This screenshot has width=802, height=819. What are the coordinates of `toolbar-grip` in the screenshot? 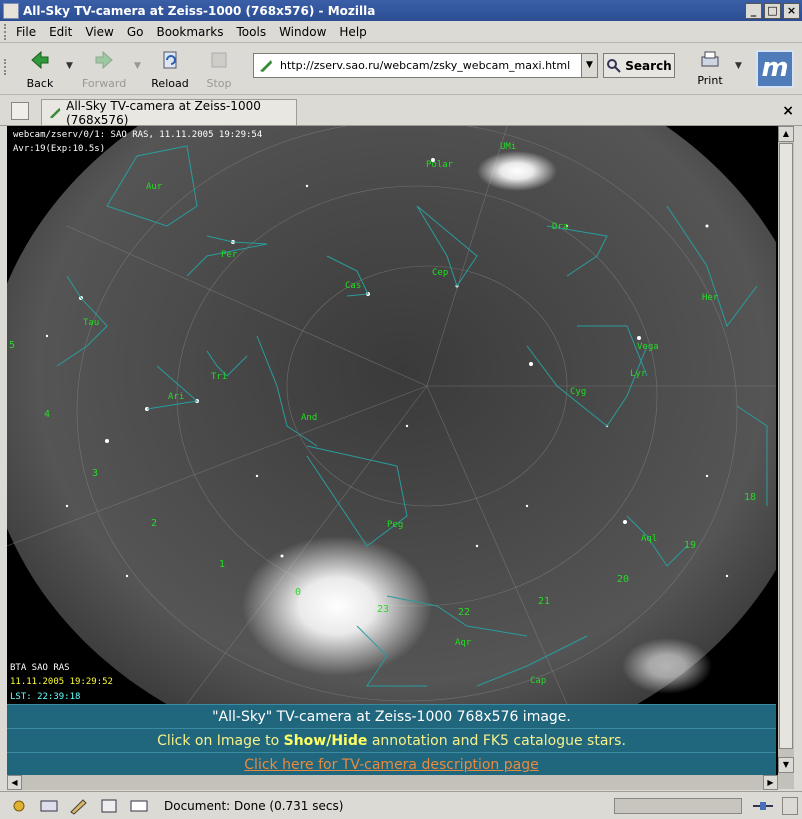 It's located at (7, 31).